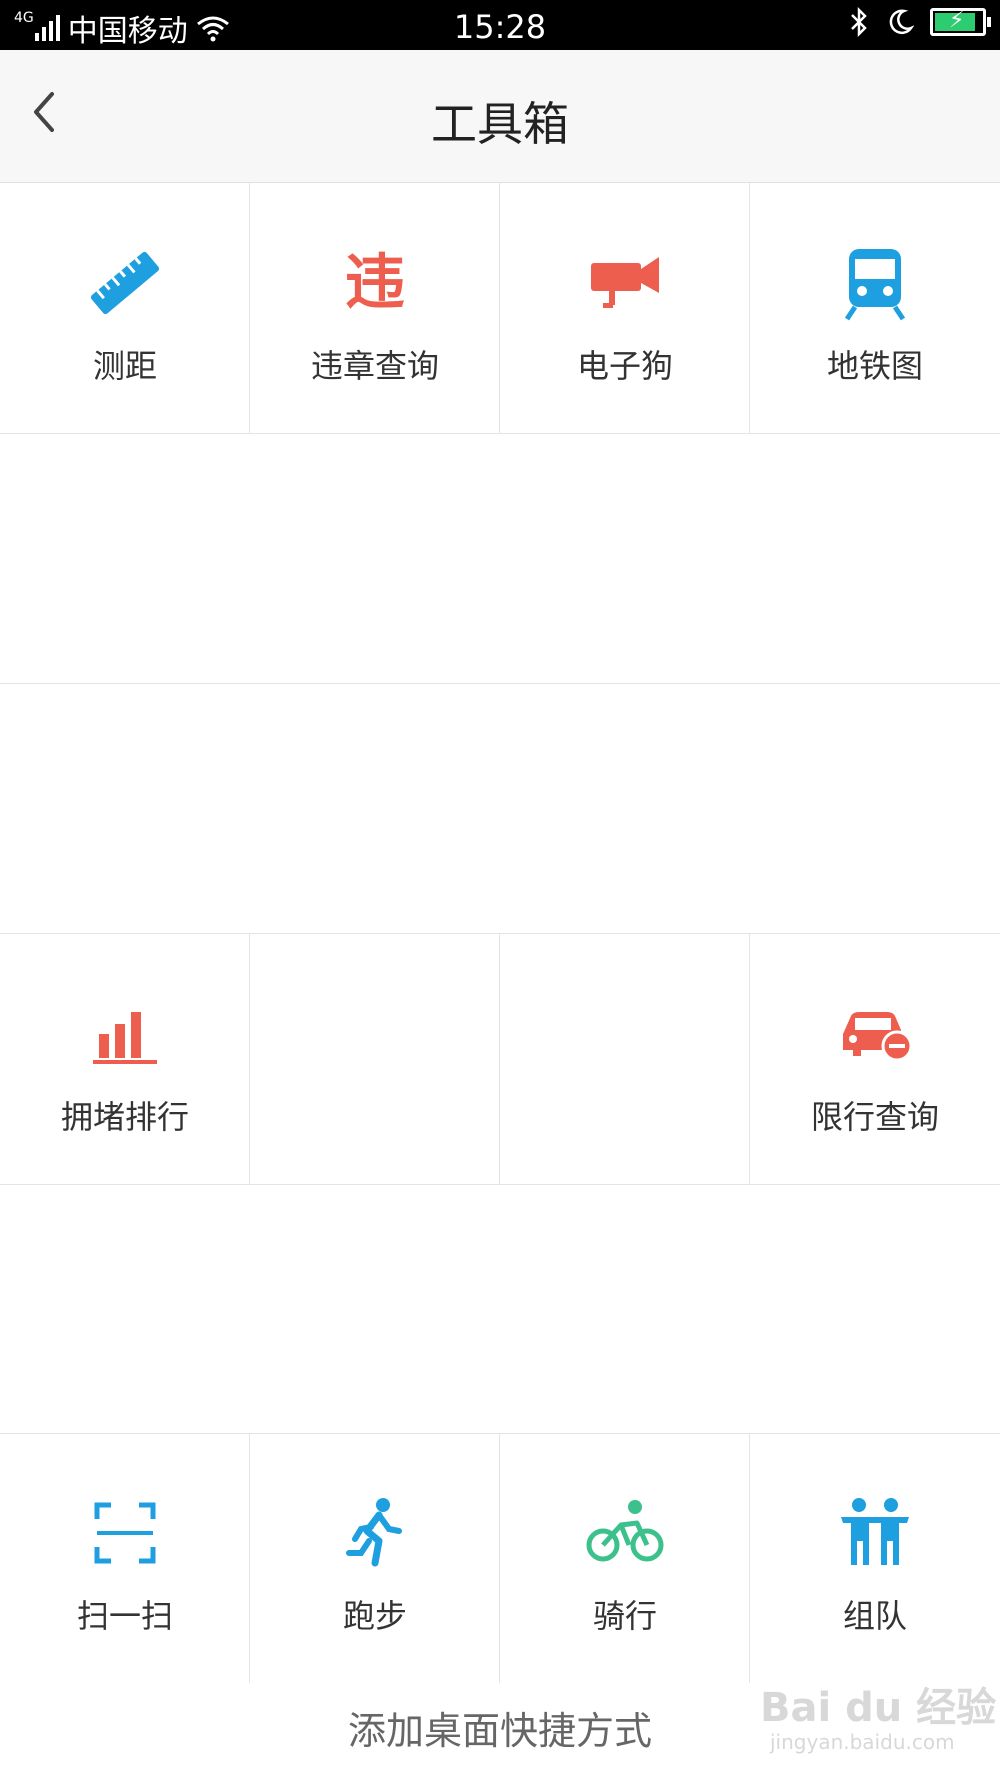 The width and height of the screenshot is (1000, 1778). What do you see at coordinates (375, 283) in the screenshot?
I see `violation-icon: 违` at bounding box center [375, 283].